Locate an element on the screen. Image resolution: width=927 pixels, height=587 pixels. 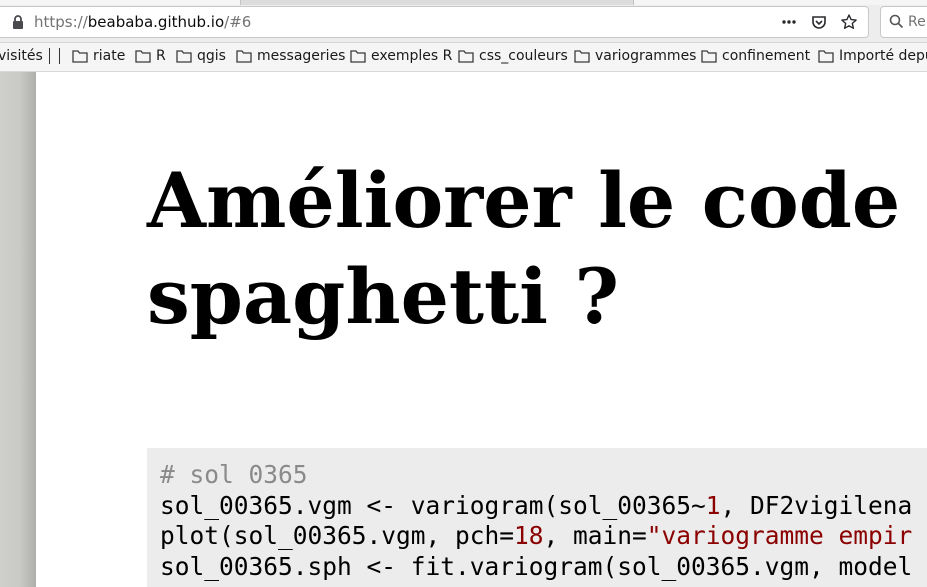
bookmark-folder-qgis: qgis is located at coordinates (201, 56).